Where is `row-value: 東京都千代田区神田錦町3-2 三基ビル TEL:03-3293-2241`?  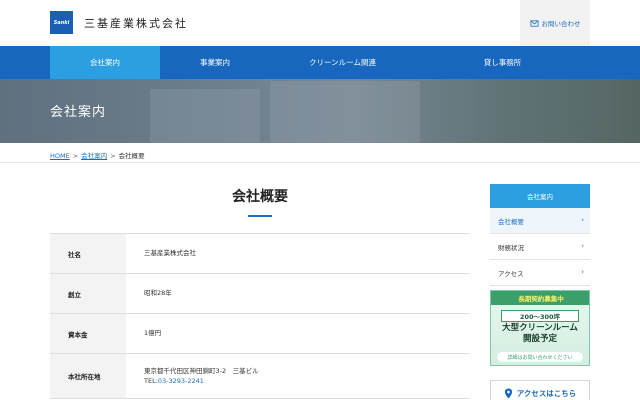
row-value: 東京都千代田区神田錦町3-2 三基ビル TEL:03-3293-2241 is located at coordinates (298, 376).